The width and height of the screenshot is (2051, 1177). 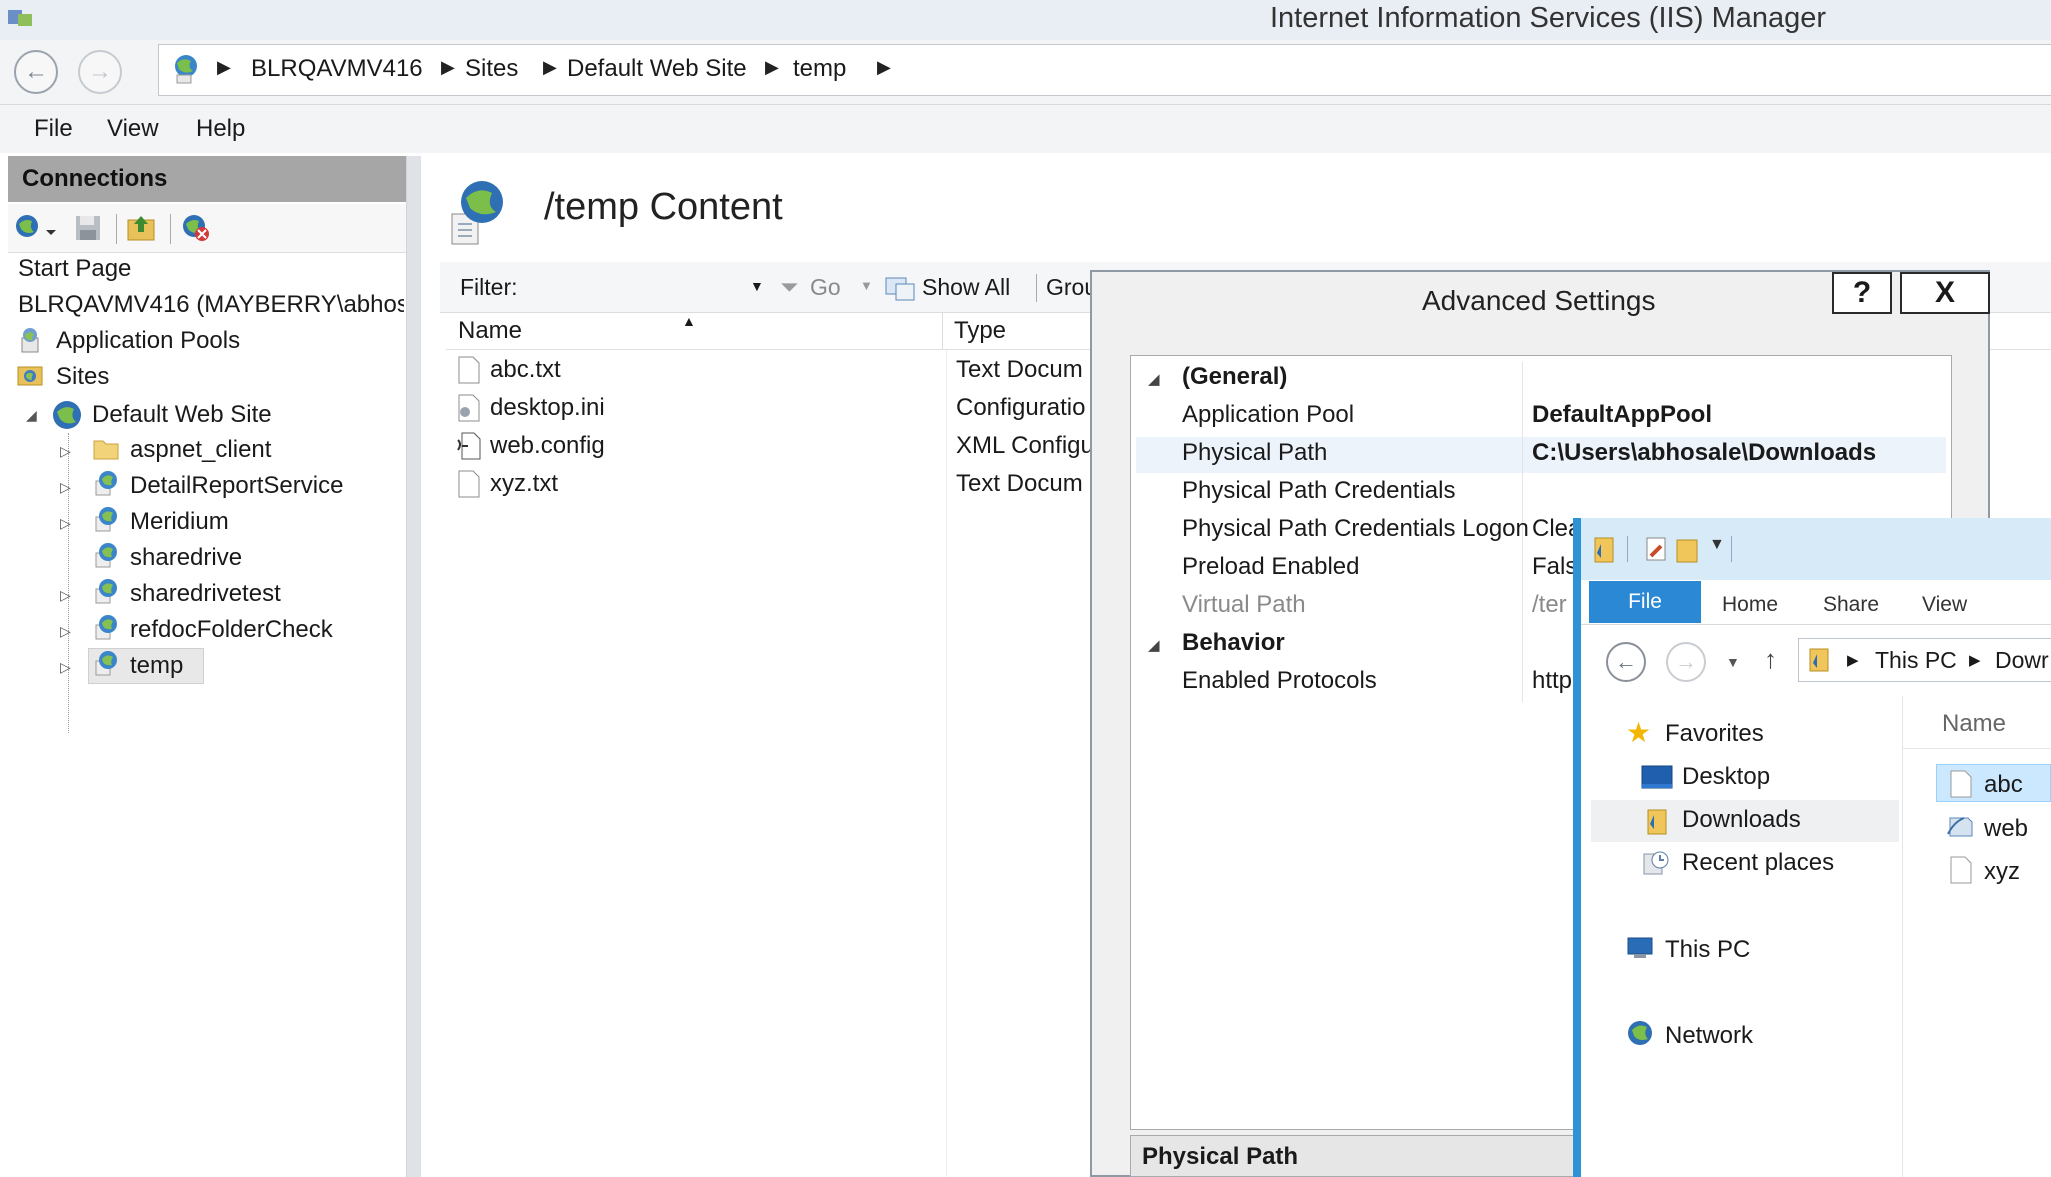 What do you see at coordinates (1945, 293) in the screenshot?
I see `close-button: X` at bounding box center [1945, 293].